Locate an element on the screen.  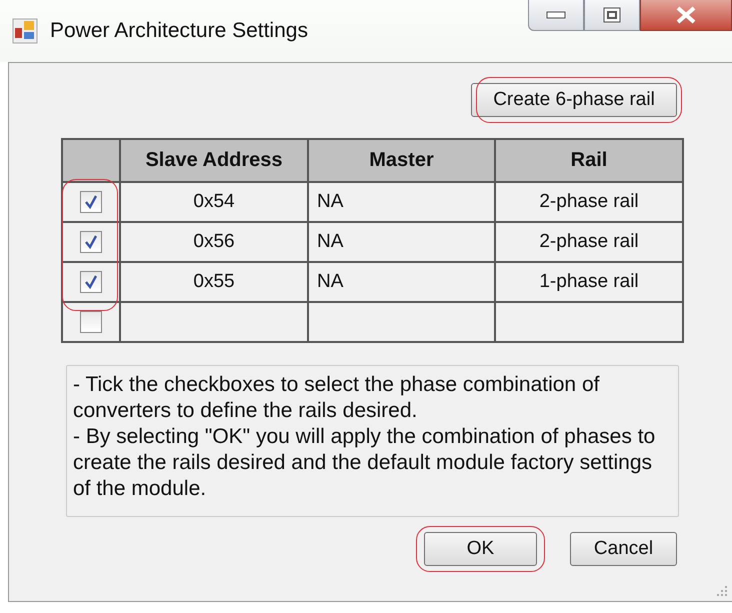
app-icon is located at coordinates (25, 31).